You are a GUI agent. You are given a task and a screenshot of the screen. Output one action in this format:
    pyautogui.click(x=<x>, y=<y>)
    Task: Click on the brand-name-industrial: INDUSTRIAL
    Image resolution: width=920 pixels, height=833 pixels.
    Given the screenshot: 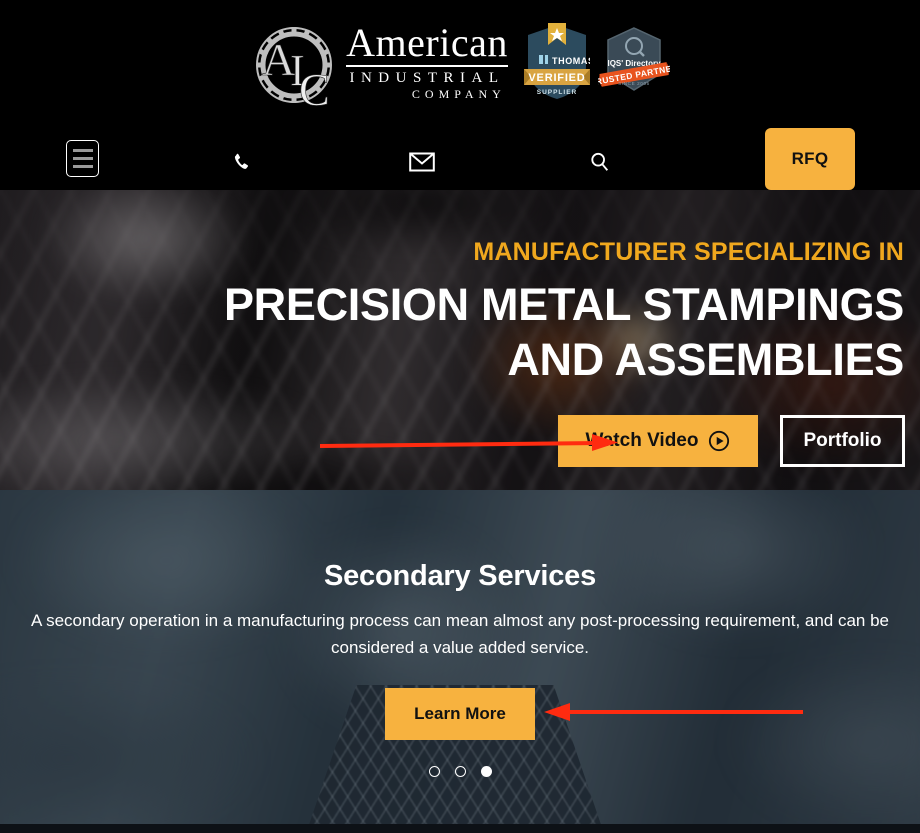 What is the action you would take?
    pyautogui.click(x=427, y=77)
    